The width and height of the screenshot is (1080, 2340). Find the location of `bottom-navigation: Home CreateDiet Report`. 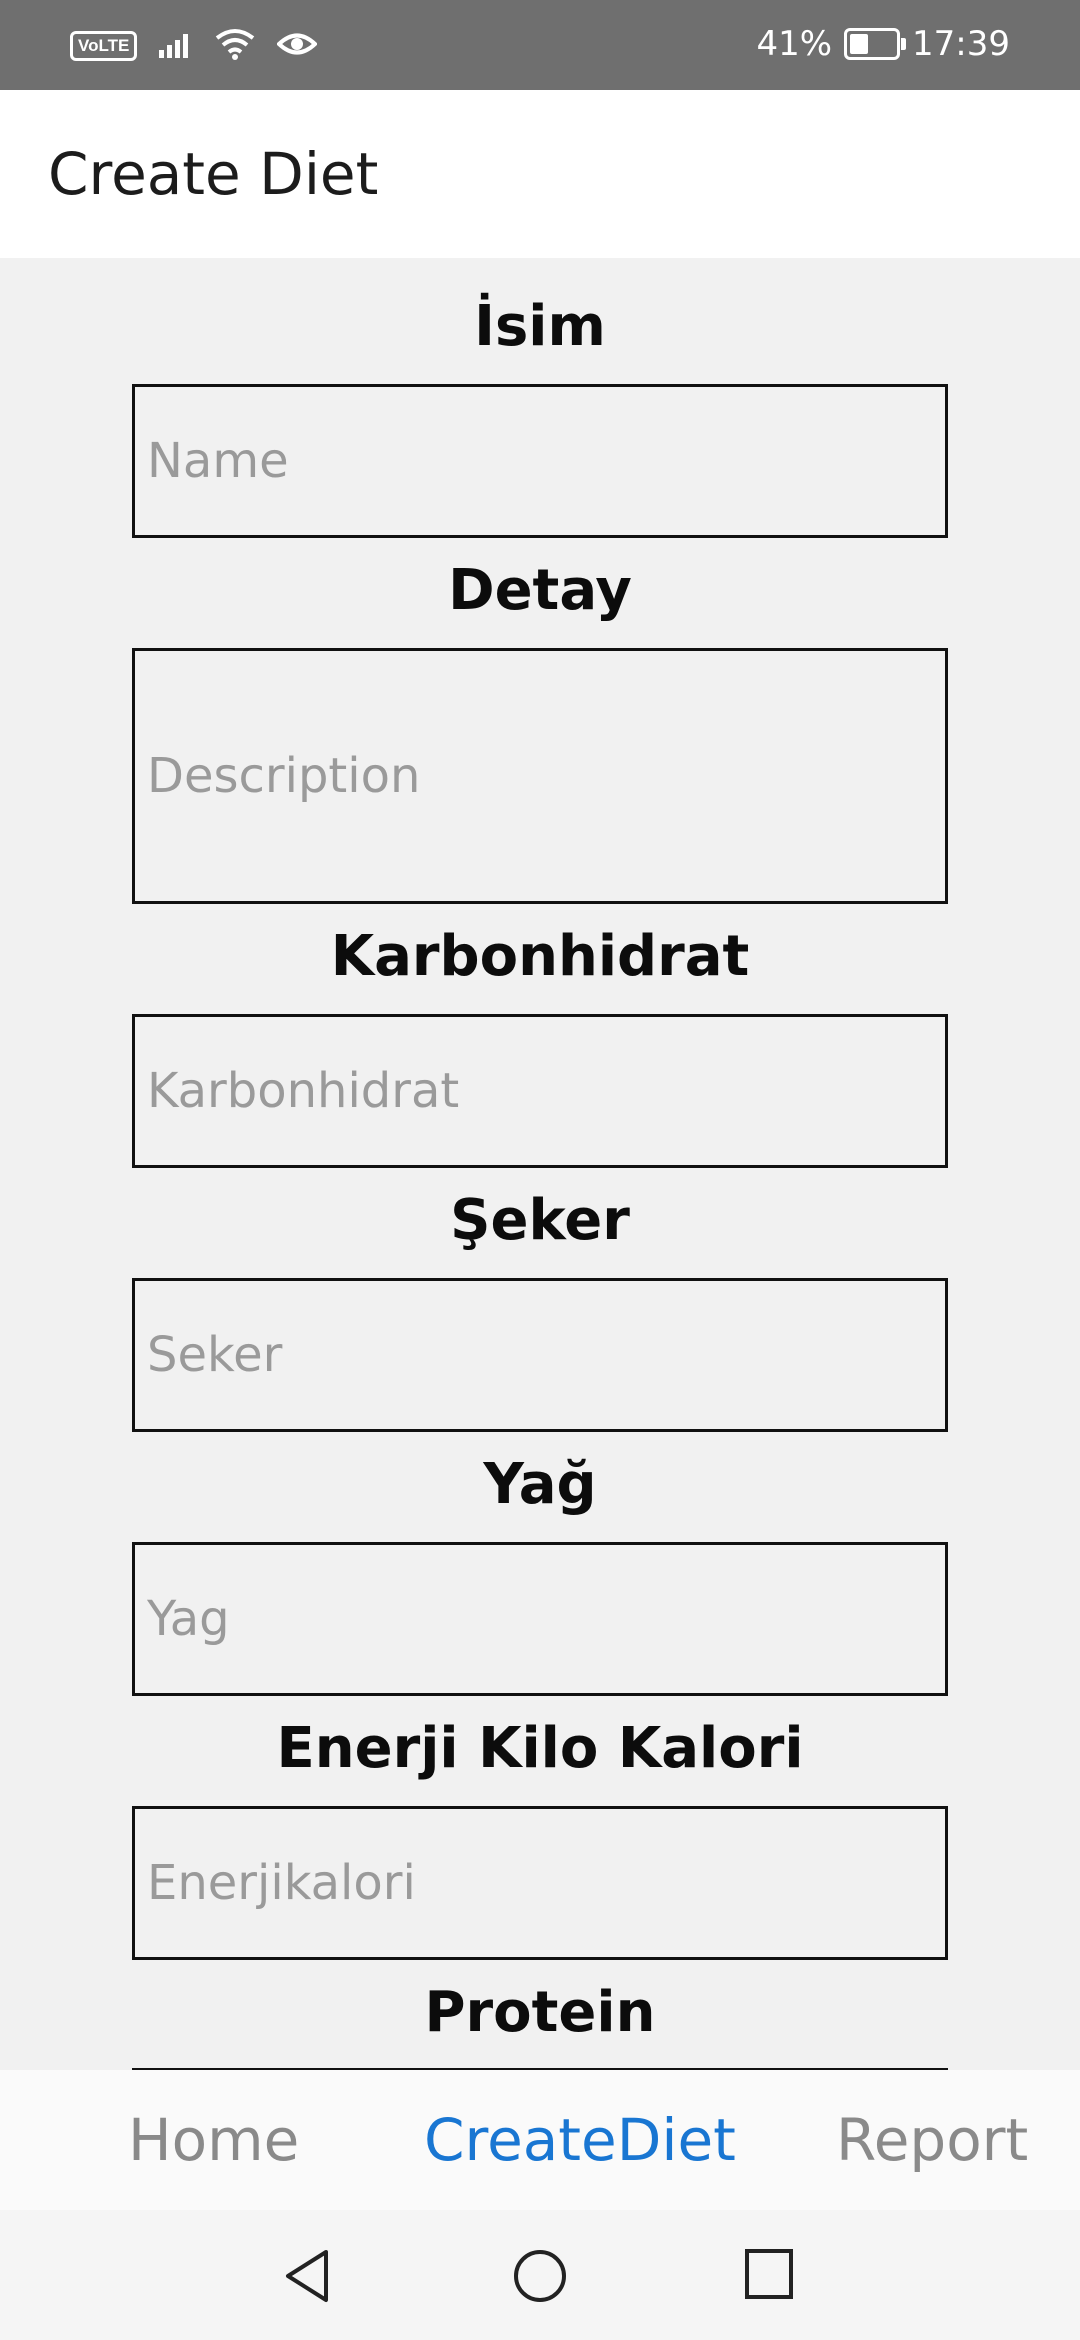

bottom-navigation: Home CreateDiet Report is located at coordinates (540, 2140).